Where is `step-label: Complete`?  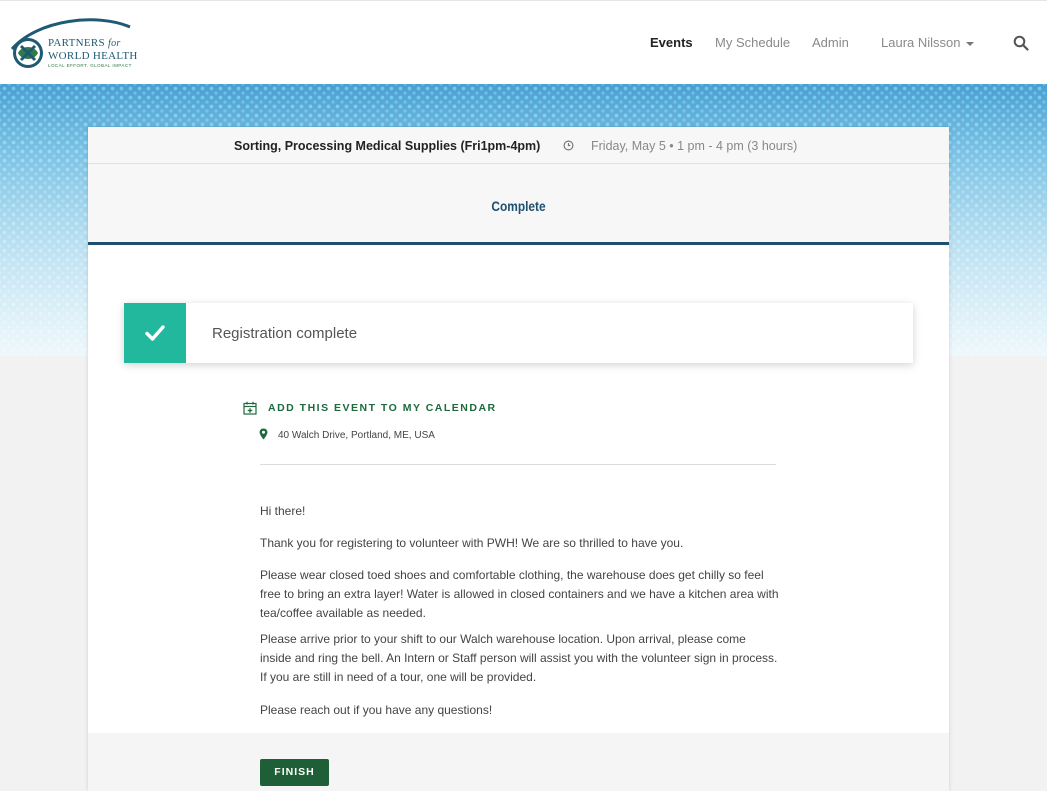
step-label: Complete is located at coordinates (518, 206).